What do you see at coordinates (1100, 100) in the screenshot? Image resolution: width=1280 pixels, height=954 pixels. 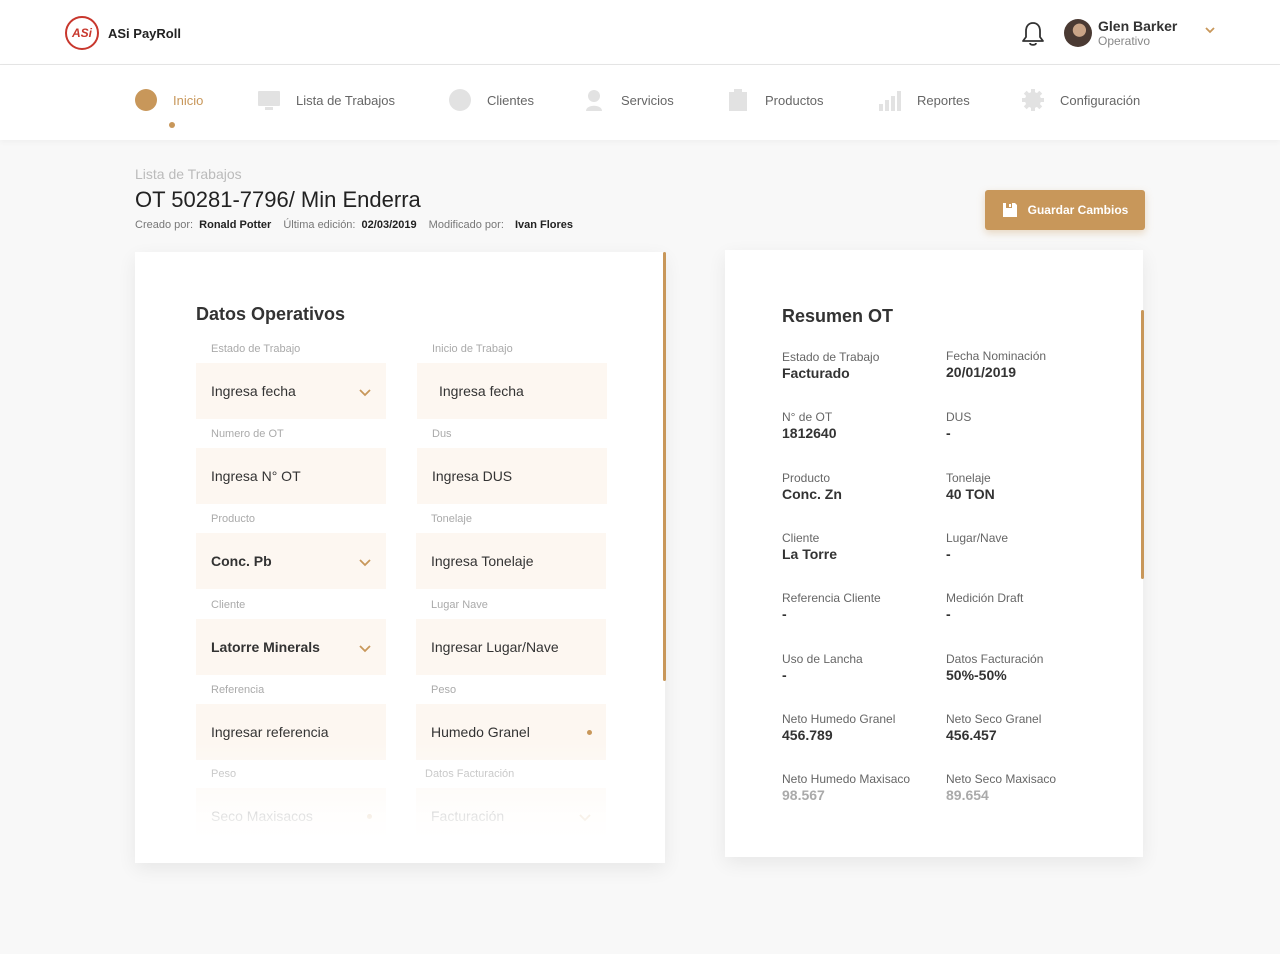 I see `nav-label: Configuración` at bounding box center [1100, 100].